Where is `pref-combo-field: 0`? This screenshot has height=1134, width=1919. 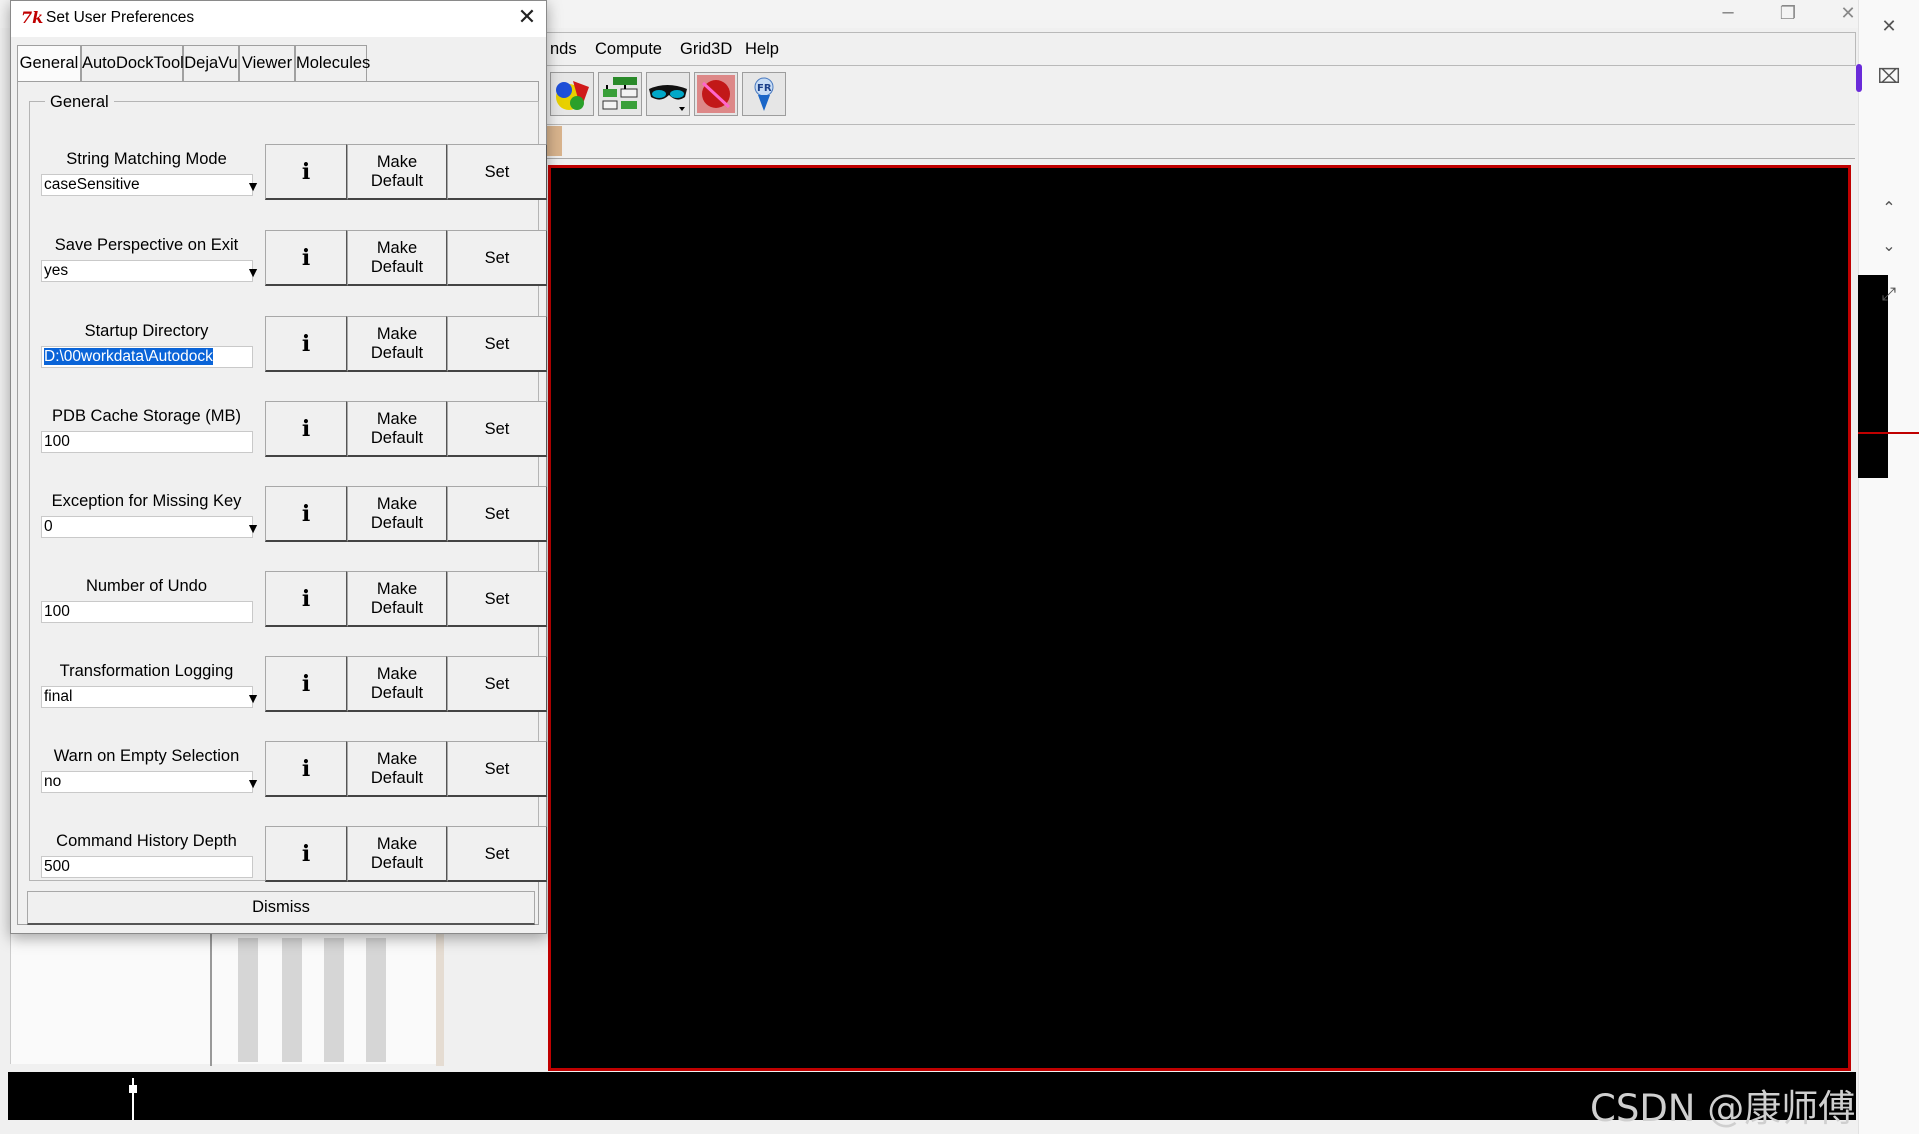 pref-combo-field: 0 is located at coordinates (147, 527).